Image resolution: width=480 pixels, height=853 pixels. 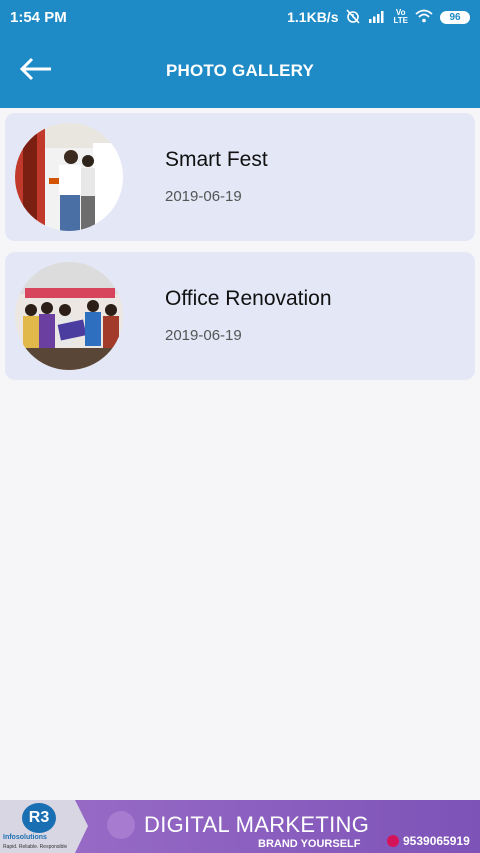 What do you see at coordinates (309, 844) in the screenshot?
I see `ad-subline: BRAND YOURSELF` at bounding box center [309, 844].